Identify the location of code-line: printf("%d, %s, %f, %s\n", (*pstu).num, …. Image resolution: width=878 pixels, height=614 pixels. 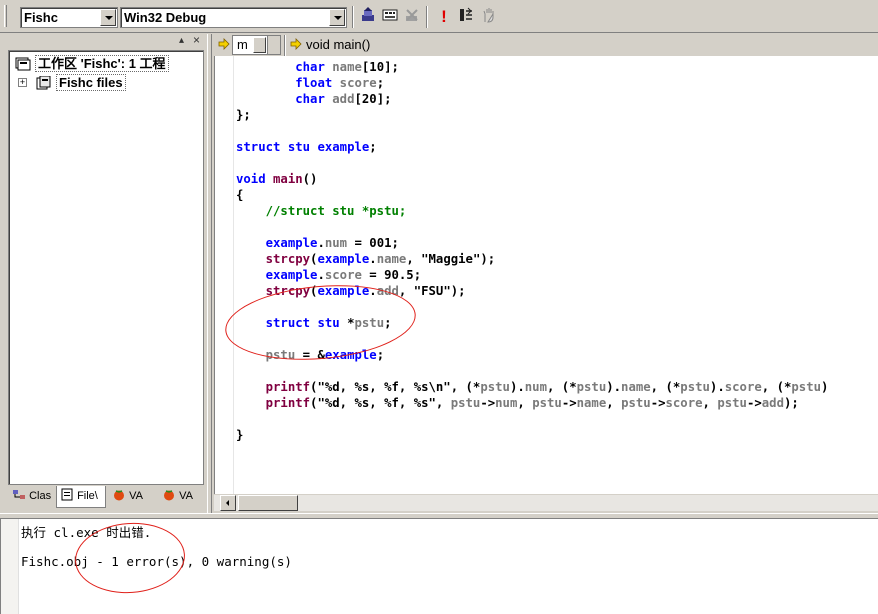
(532, 387).